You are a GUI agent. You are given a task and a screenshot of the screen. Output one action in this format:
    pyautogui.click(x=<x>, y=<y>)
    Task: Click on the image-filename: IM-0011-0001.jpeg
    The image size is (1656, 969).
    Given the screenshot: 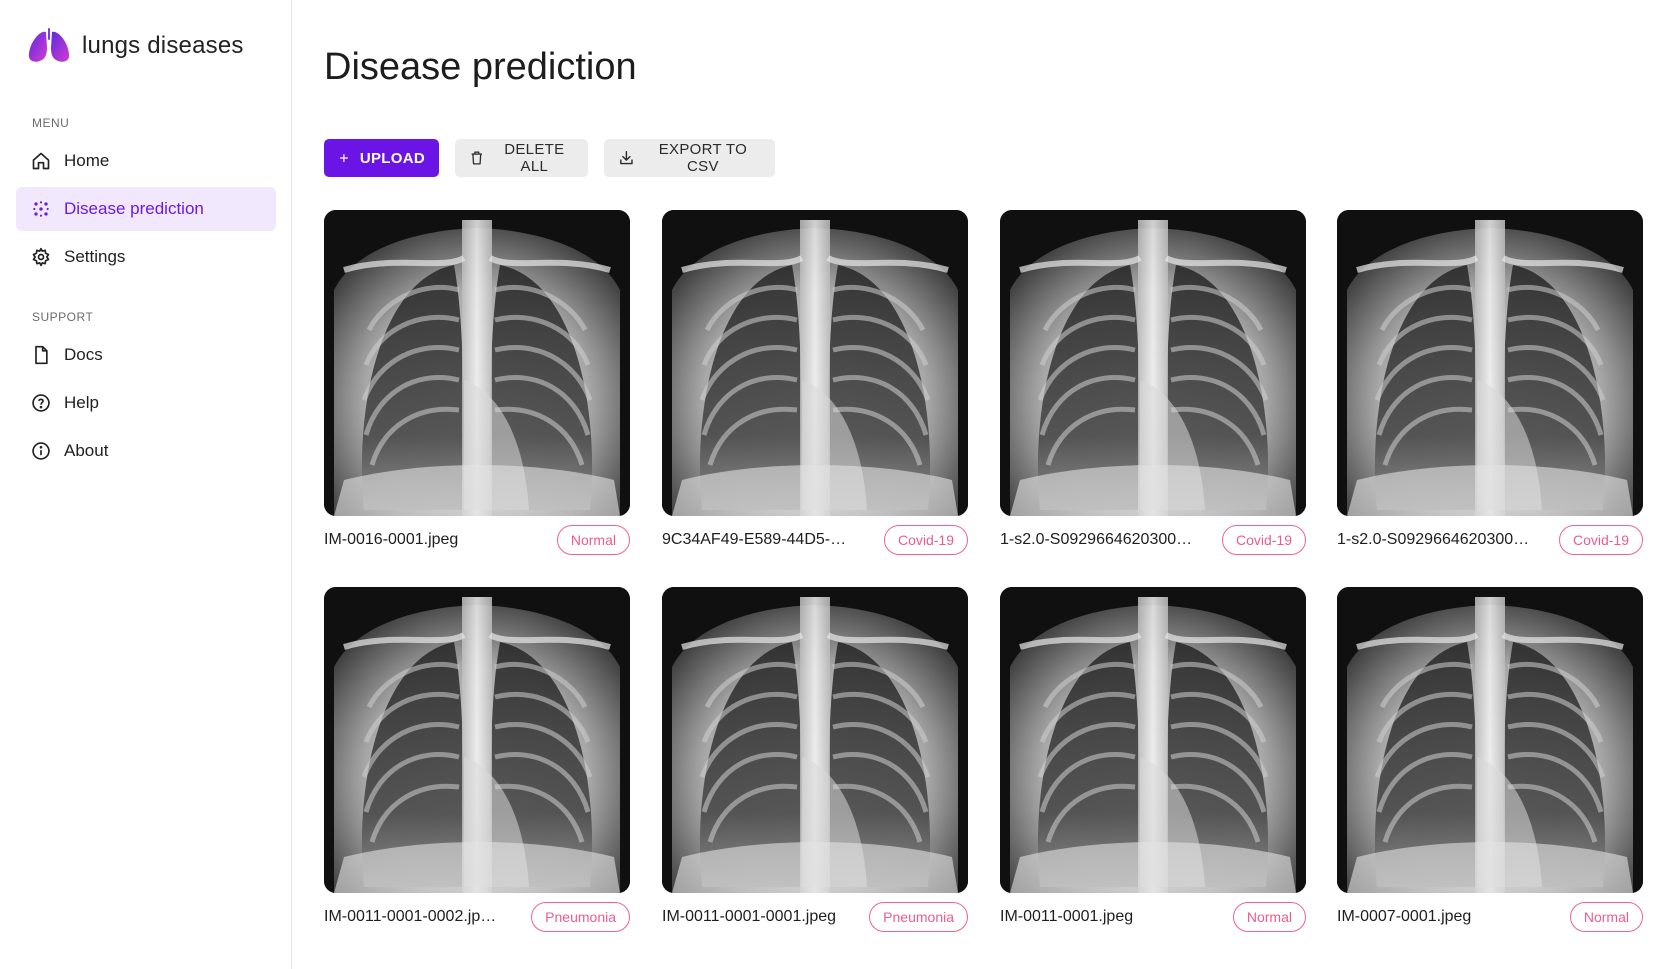 What is the action you would take?
    pyautogui.click(x=1067, y=916)
    